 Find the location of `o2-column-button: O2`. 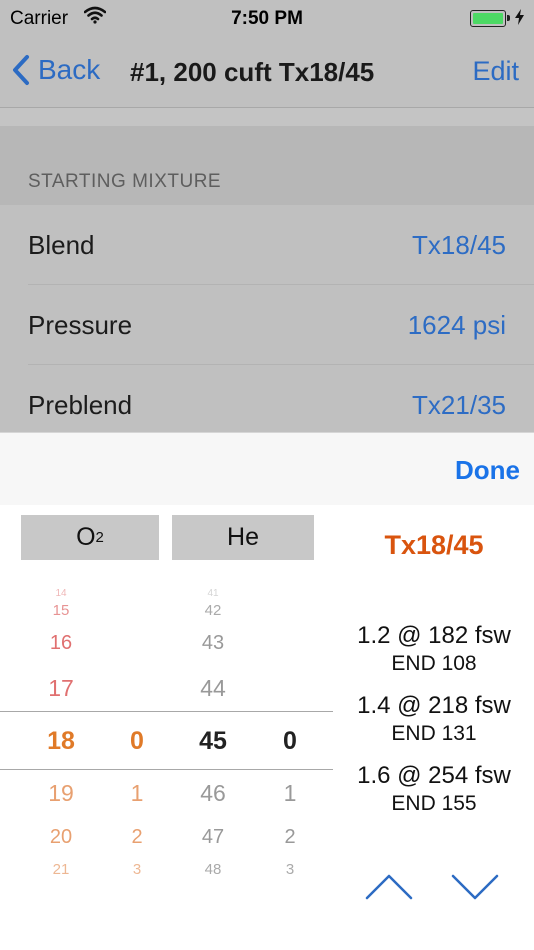

o2-column-button: O2 is located at coordinates (90, 537).